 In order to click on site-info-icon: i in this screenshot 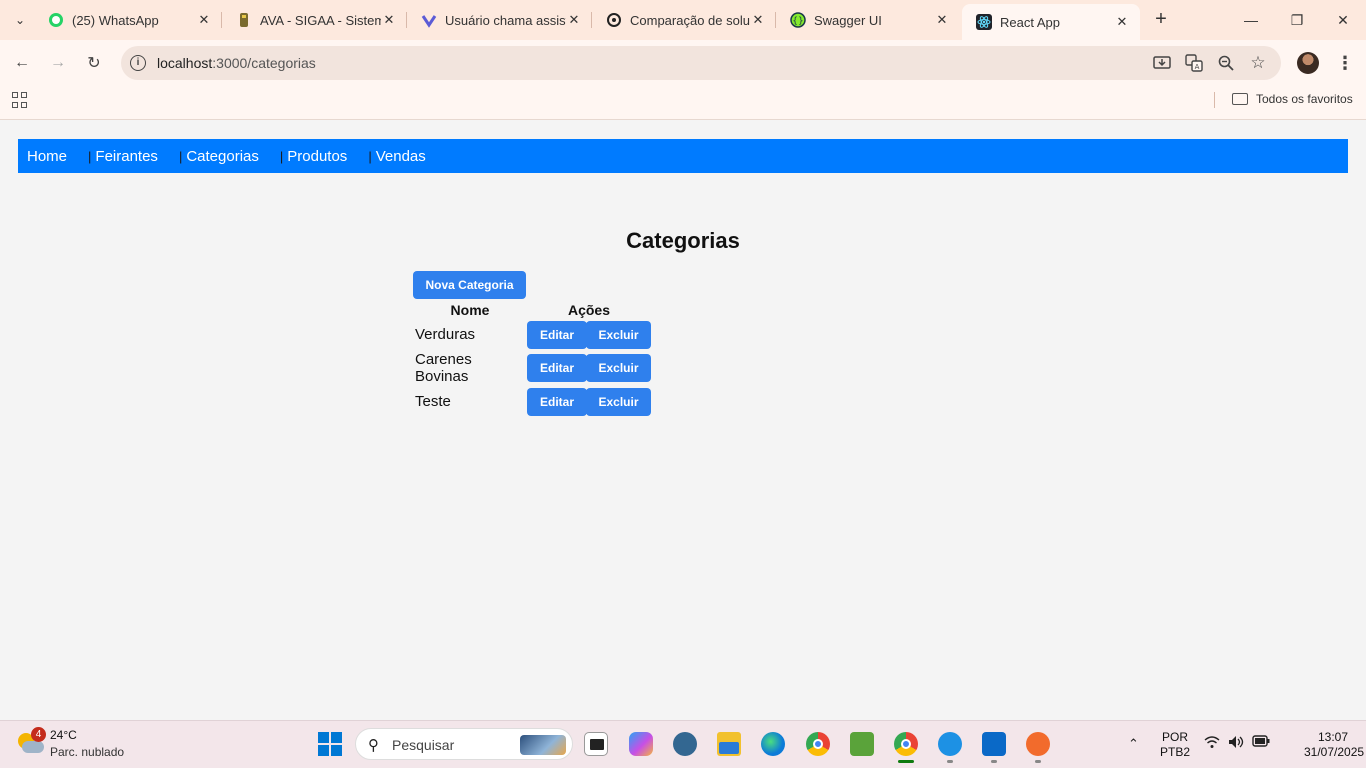, I will do `click(138, 63)`.